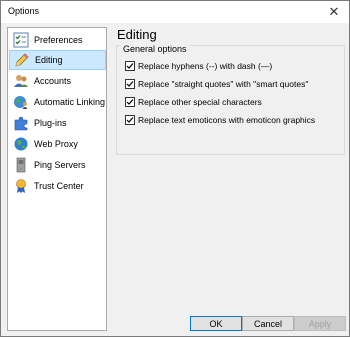 The height and width of the screenshot is (337, 350). Describe the element at coordinates (21, 81) in the screenshot. I see `accounts-users-icon` at that location.